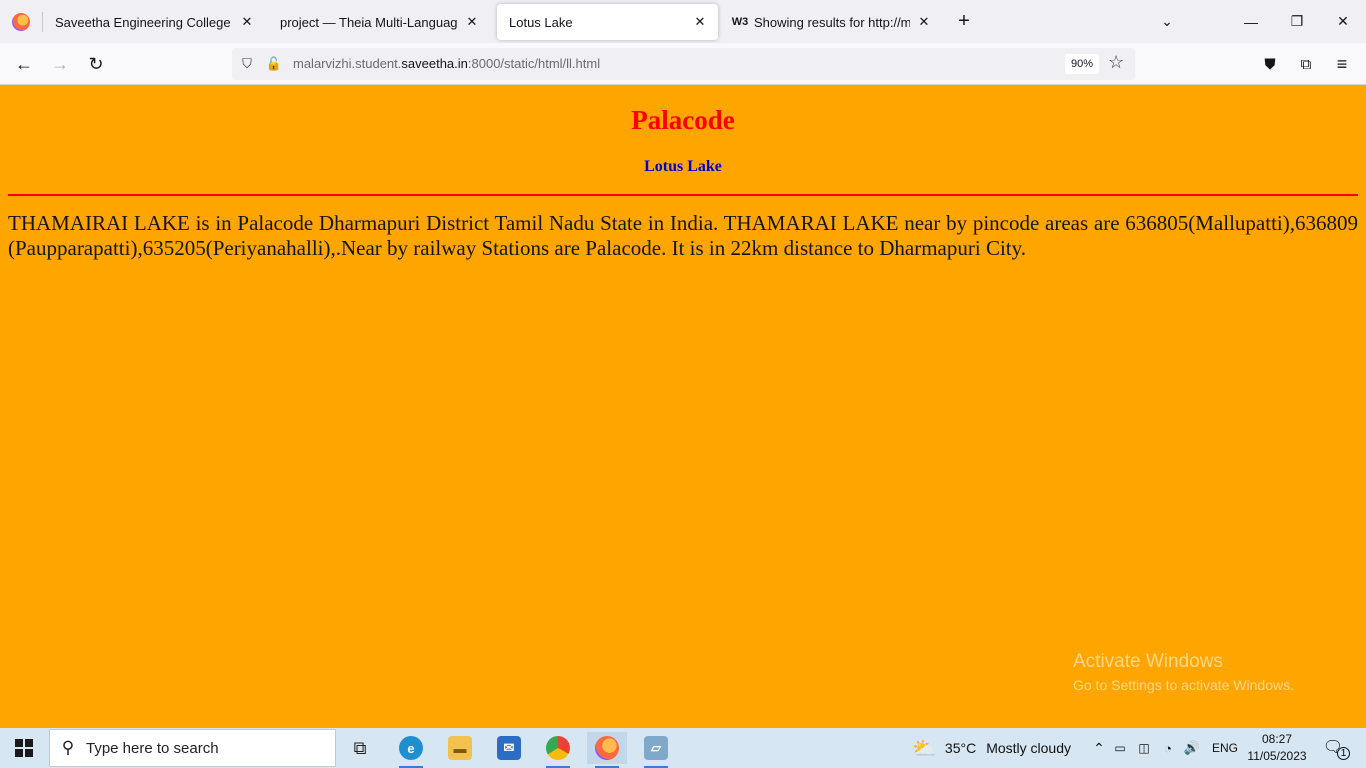 The width and height of the screenshot is (1366, 768). Describe the element at coordinates (924, 748) in the screenshot. I see `cloudy-weather-icon: ⛅` at that location.